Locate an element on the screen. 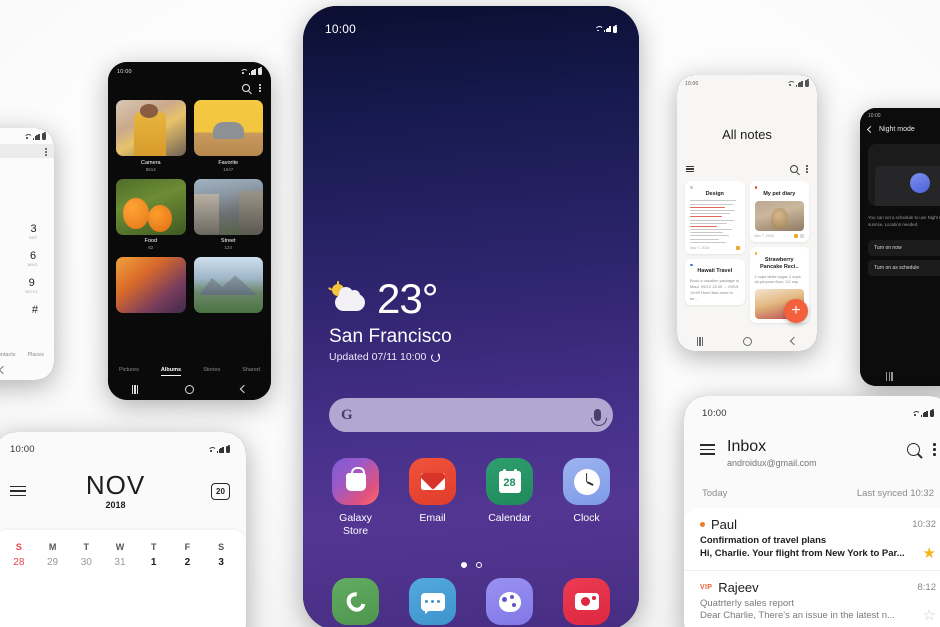  calendar-date: 28 is located at coordinates (19, 562).